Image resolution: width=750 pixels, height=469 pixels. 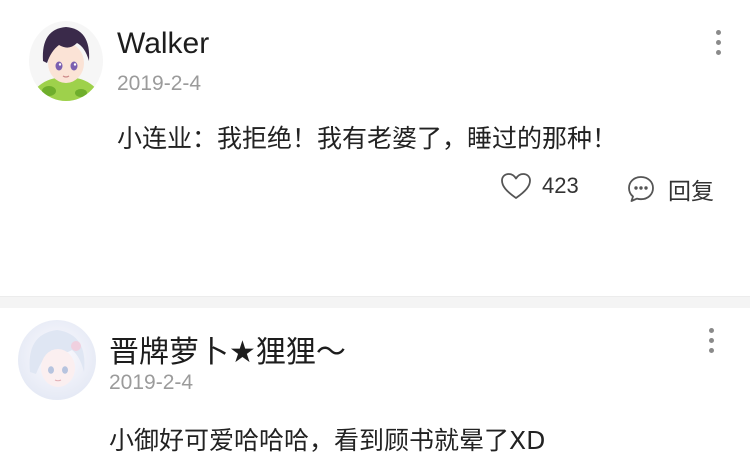 What do you see at coordinates (560, 185) in the screenshot?
I see `like-count: 423` at bounding box center [560, 185].